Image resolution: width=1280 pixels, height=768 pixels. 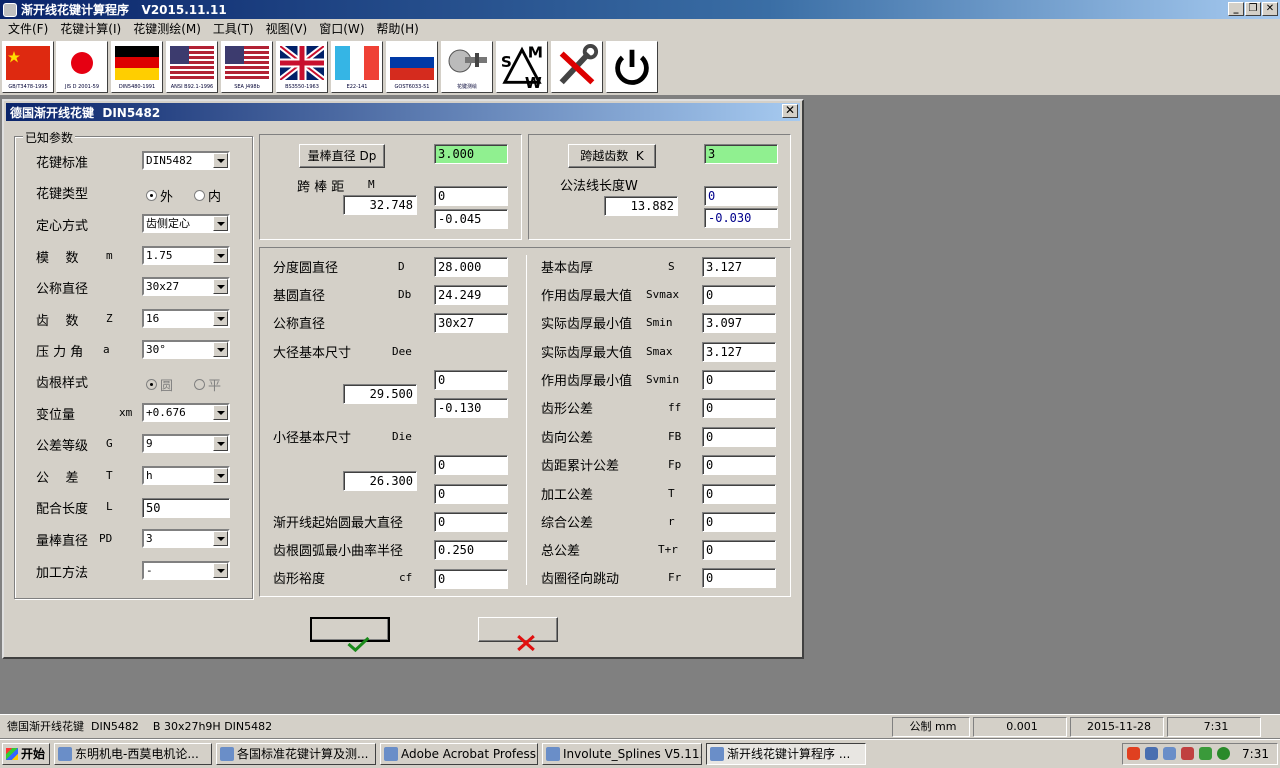 I want to click on result-symbol: Svmin, so click(x=663, y=379).